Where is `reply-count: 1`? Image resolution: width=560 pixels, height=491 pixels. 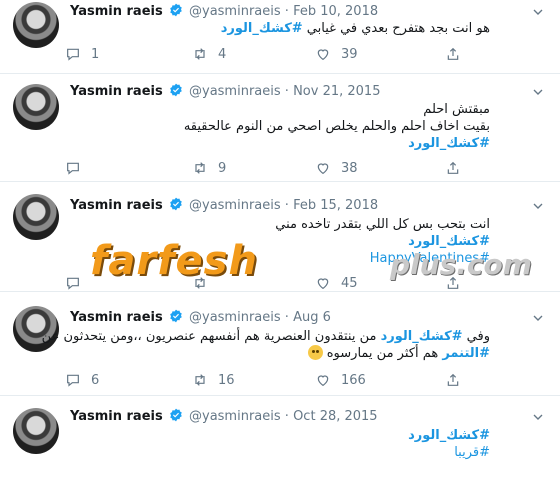 reply-count: 1 is located at coordinates (95, 54).